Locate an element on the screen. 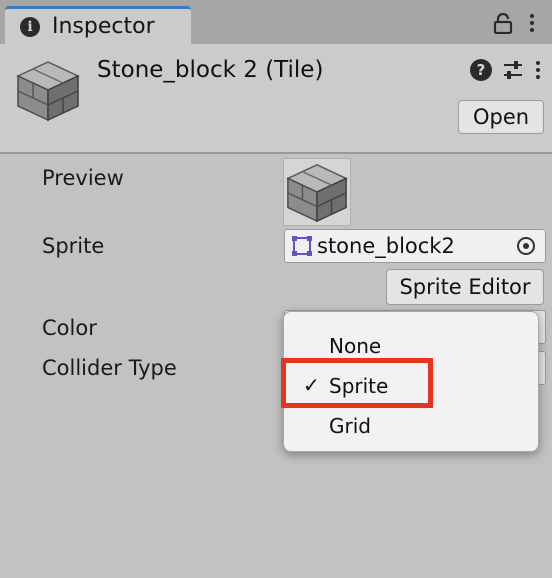 This screenshot has height=578, width=552. header-actions: ? is located at coordinates (506, 70).